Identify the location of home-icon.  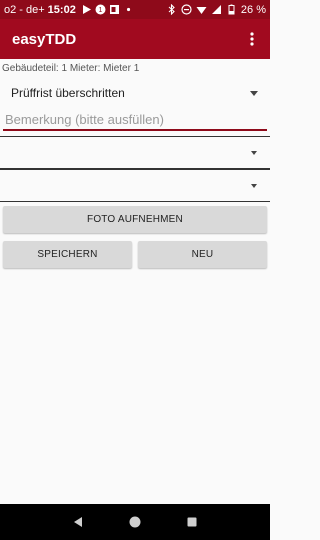
(135, 522).